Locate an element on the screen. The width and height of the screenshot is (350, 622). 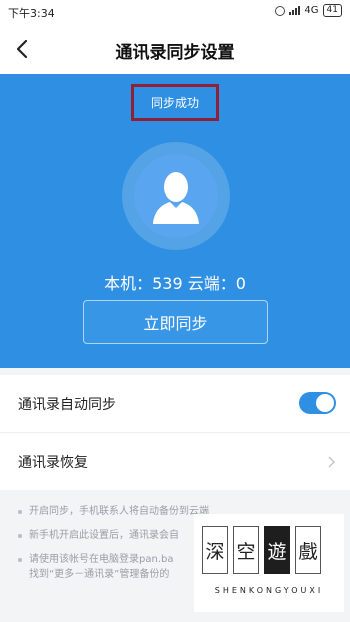
avatar is located at coordinates (176, 196).